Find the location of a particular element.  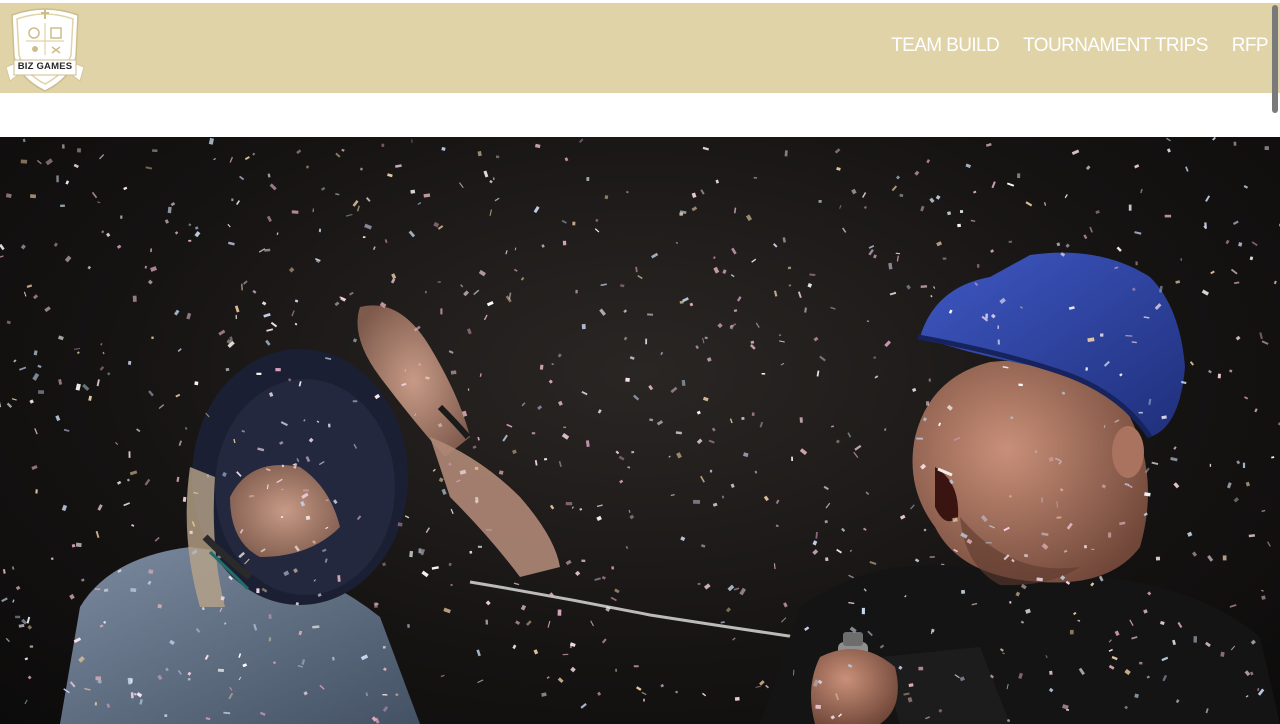

header-spacer is located at coordinates (640, 115).